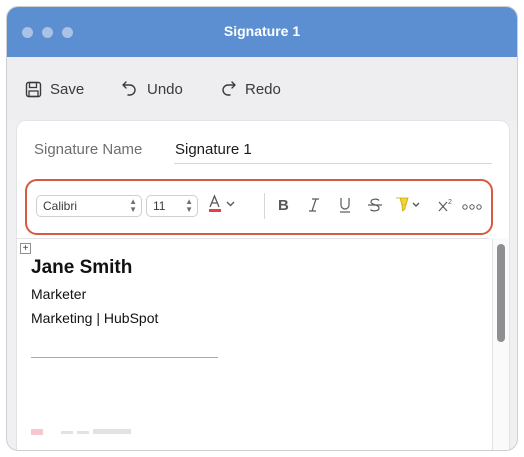 Image resolution: width=524 pixels, height=457 pixels. I want to click on font-size-value: 11, so click(159, 206).